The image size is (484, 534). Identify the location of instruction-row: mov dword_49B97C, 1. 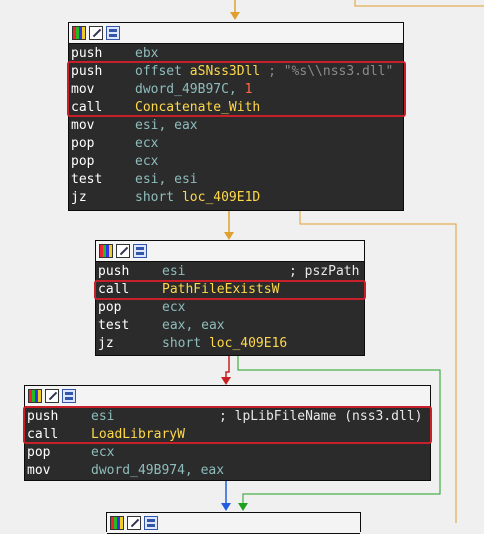
(236, 90).